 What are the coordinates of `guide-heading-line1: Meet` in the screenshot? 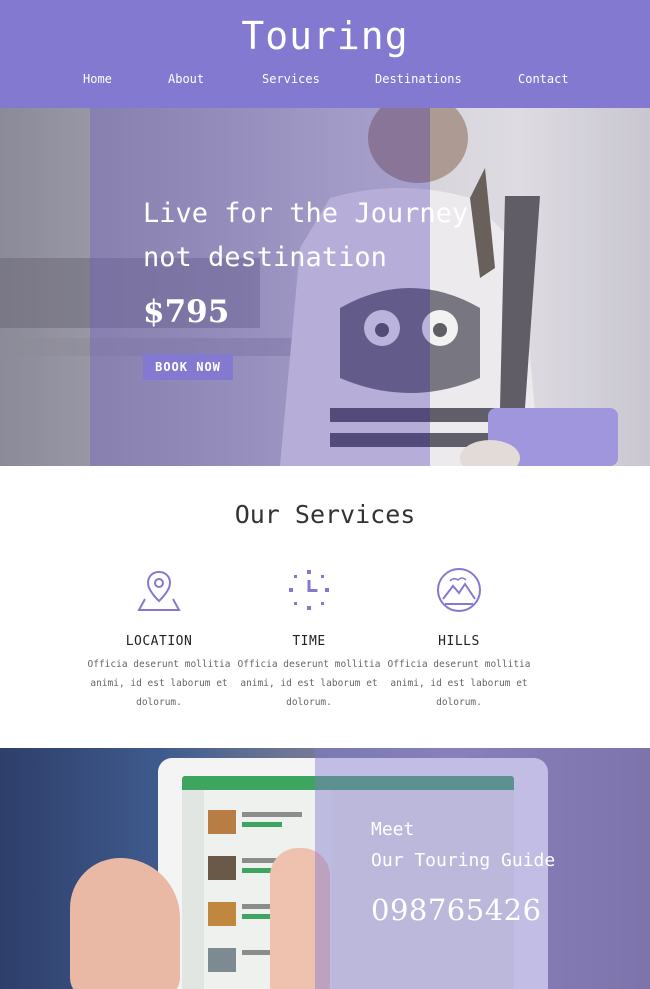 It's located at (393, 829).